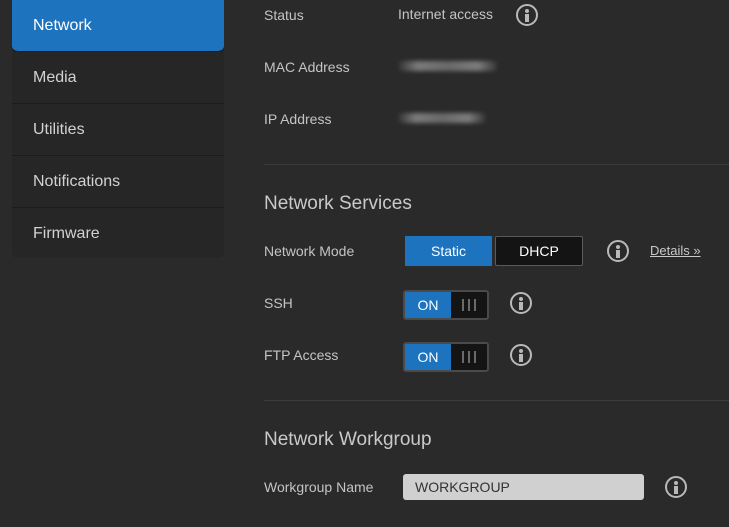  I want to click on network-mode-label: Network Mode, so click(309, 251).